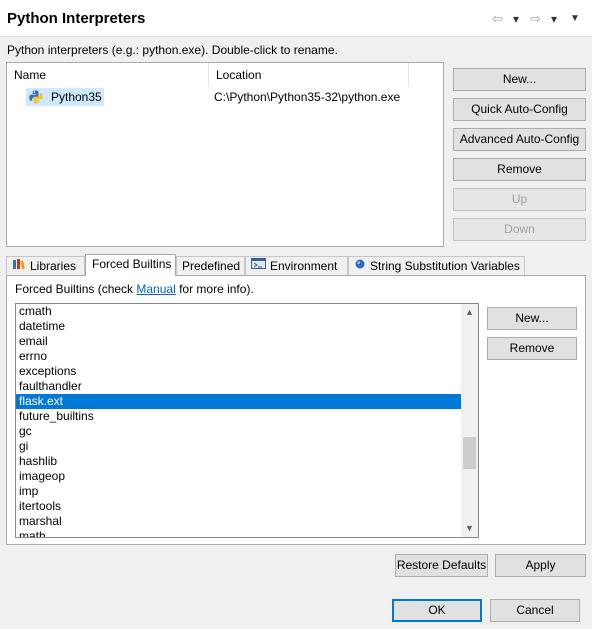 The image size is (592, 629). Describe the element at coordinates (36, 97) in the screenshot. I see `python-icon` at that location.